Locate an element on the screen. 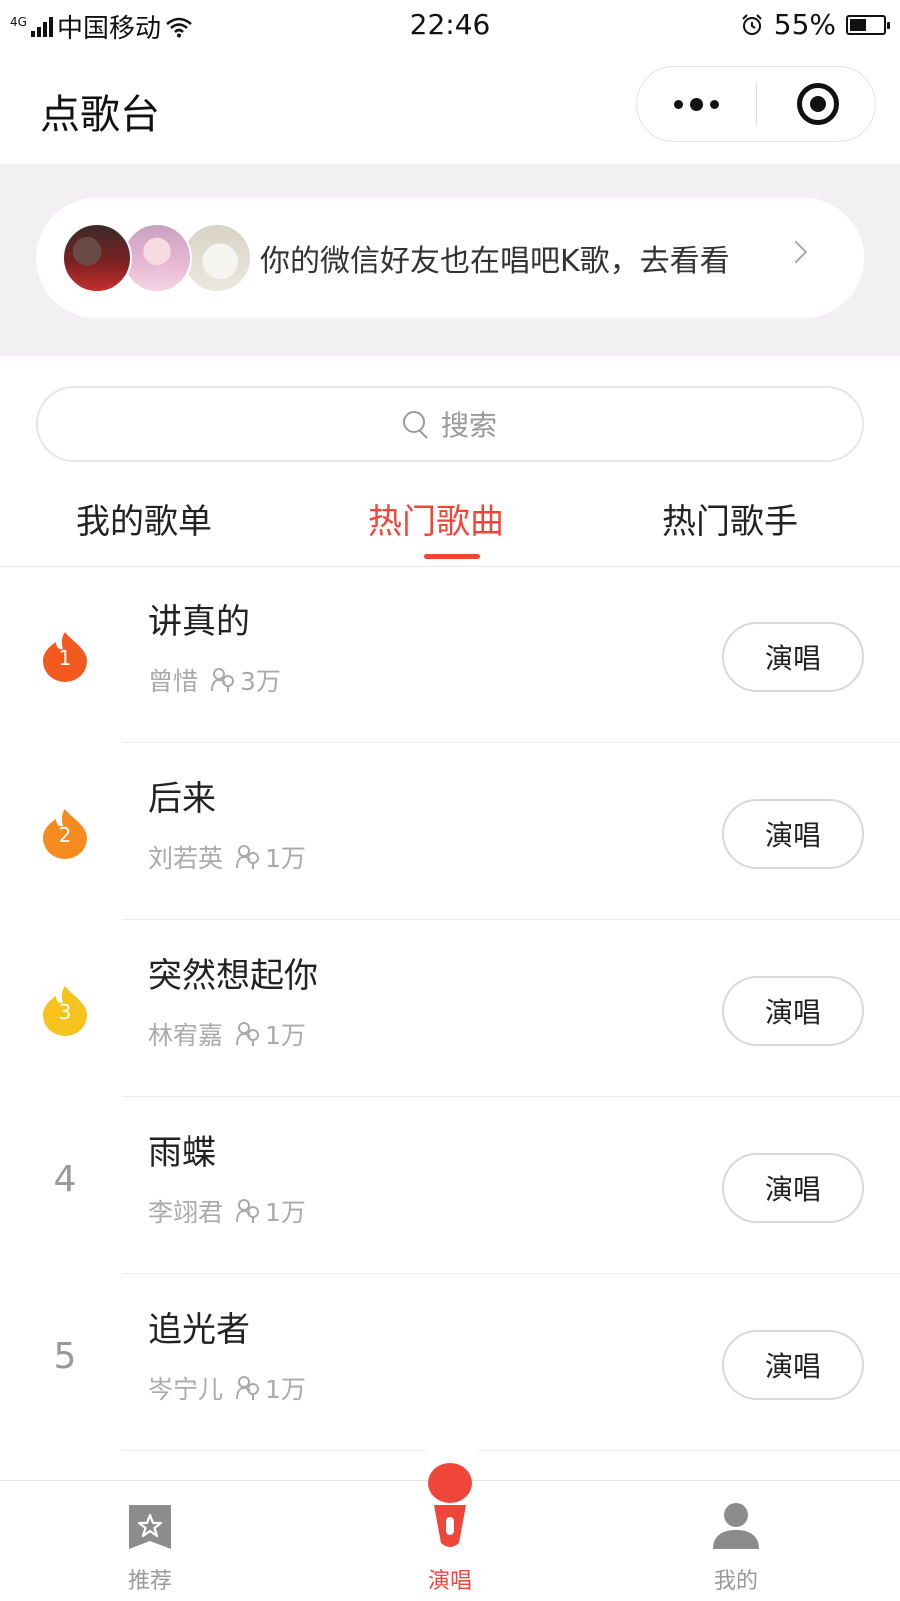  song-meta: 刘若英 1万 is located at coordinates (227, 857).